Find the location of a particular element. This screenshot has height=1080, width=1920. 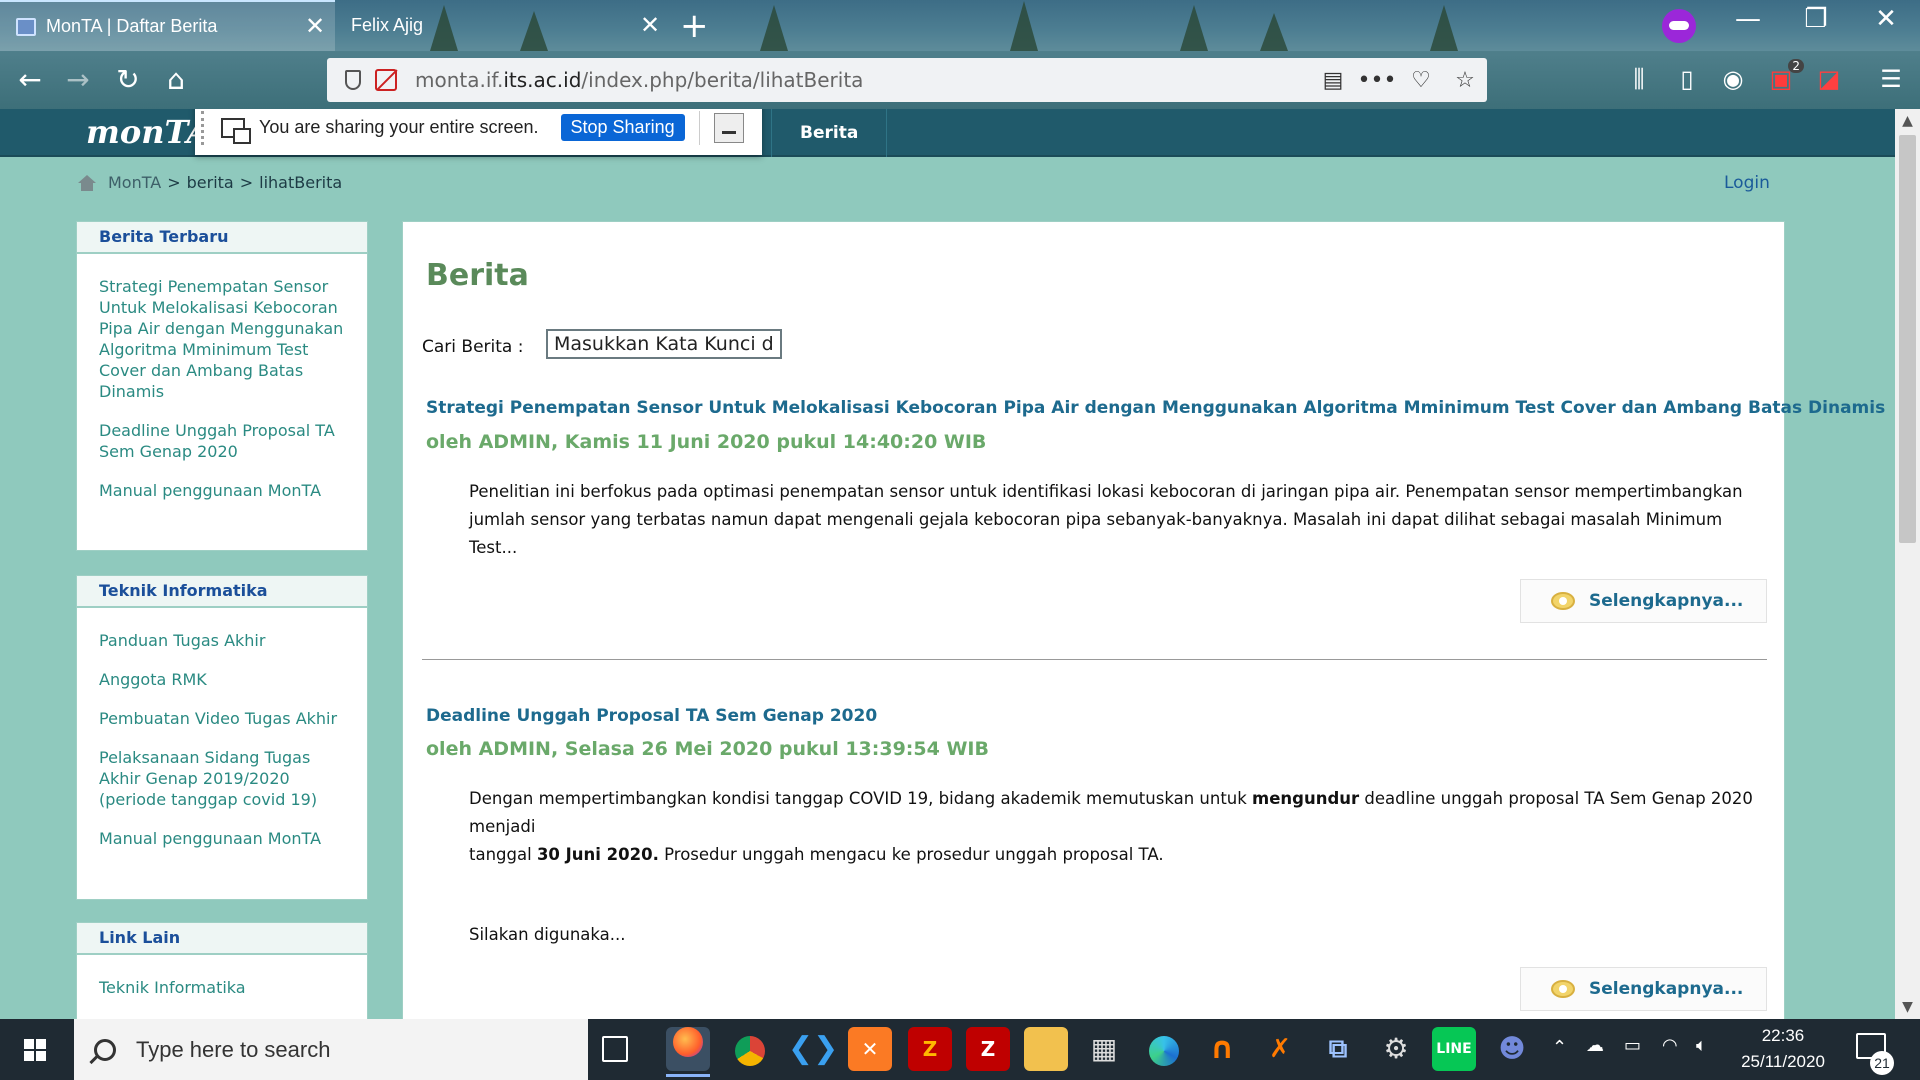

back-arrow-icon: ← is located at coordinates (30, 81).